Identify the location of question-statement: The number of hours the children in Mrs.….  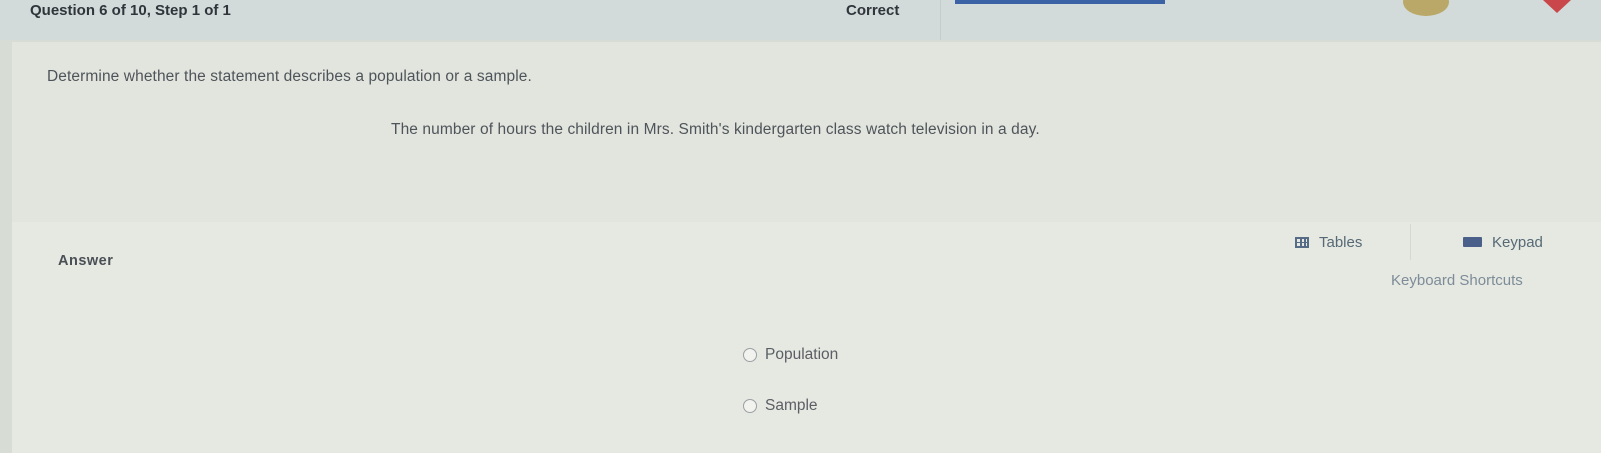
(715, 129).